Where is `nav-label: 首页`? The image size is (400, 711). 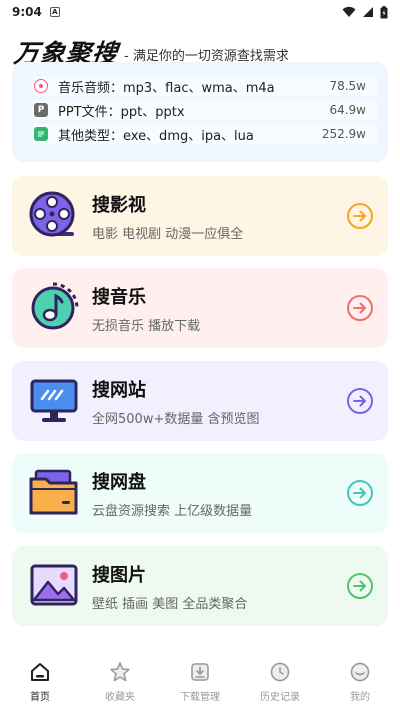 nav-label: 首页 is located at coordinates (40, 697).